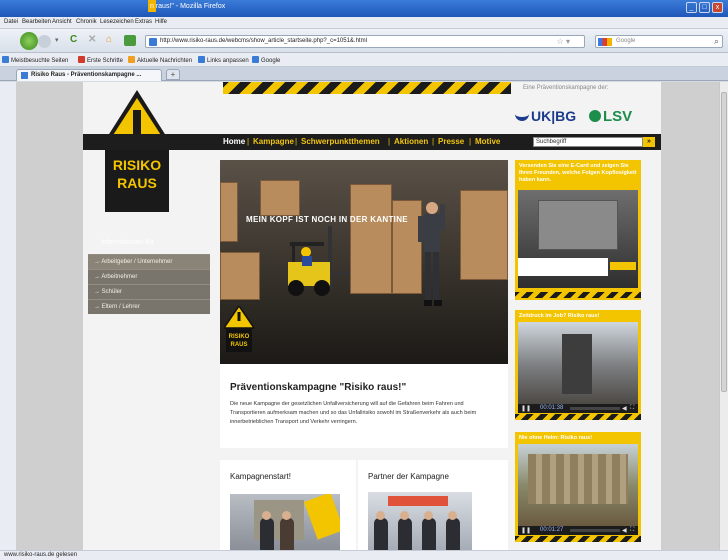  Describe the element at coordinates (41, 555) in the screenshot. I see `status-text: www.risiko-raus.de gelesen` at that location.